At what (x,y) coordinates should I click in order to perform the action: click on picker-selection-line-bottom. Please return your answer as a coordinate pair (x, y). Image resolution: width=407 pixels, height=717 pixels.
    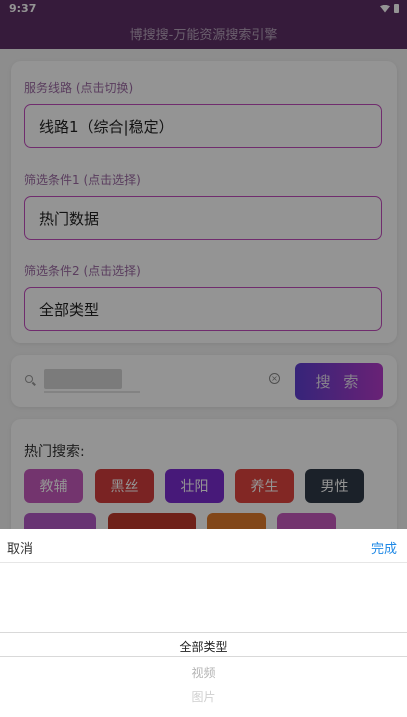
    Looking at the image, I should click on (203, 656).